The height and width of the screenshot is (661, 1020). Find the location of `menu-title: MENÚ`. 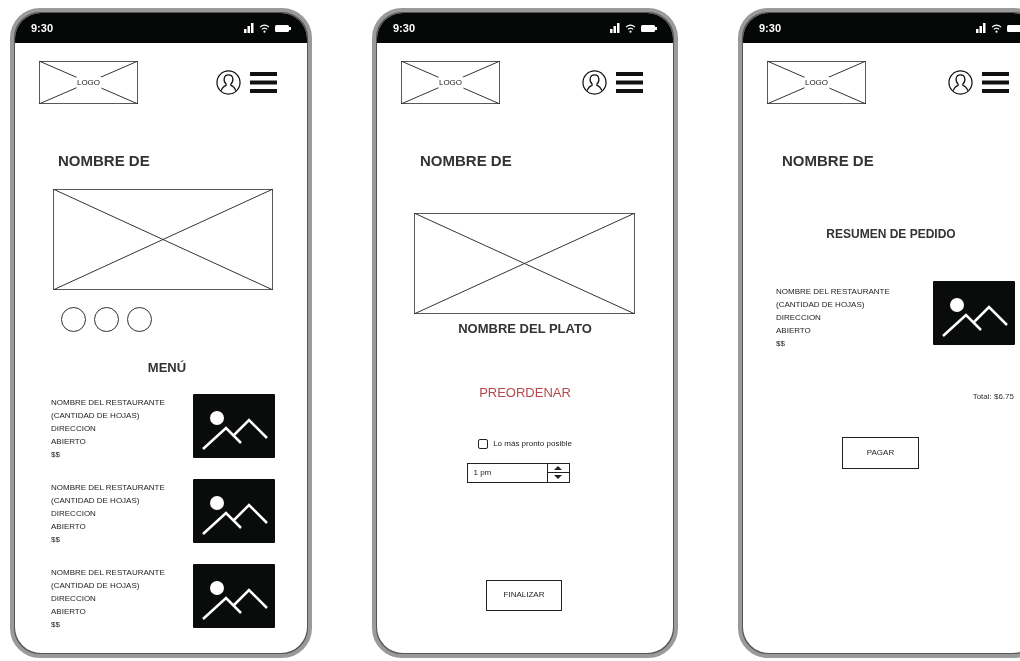

menu-title: MENÚ is located at coordinates (167, 367).